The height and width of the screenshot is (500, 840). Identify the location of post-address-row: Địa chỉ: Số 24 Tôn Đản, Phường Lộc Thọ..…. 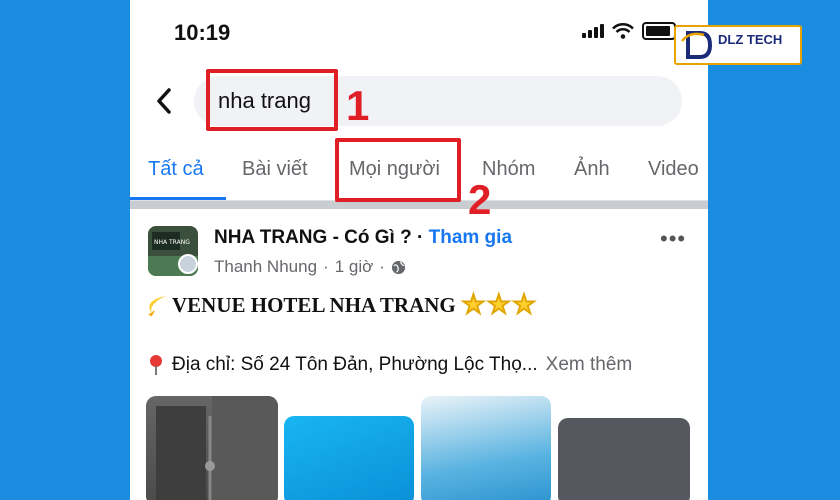
(390, 365).